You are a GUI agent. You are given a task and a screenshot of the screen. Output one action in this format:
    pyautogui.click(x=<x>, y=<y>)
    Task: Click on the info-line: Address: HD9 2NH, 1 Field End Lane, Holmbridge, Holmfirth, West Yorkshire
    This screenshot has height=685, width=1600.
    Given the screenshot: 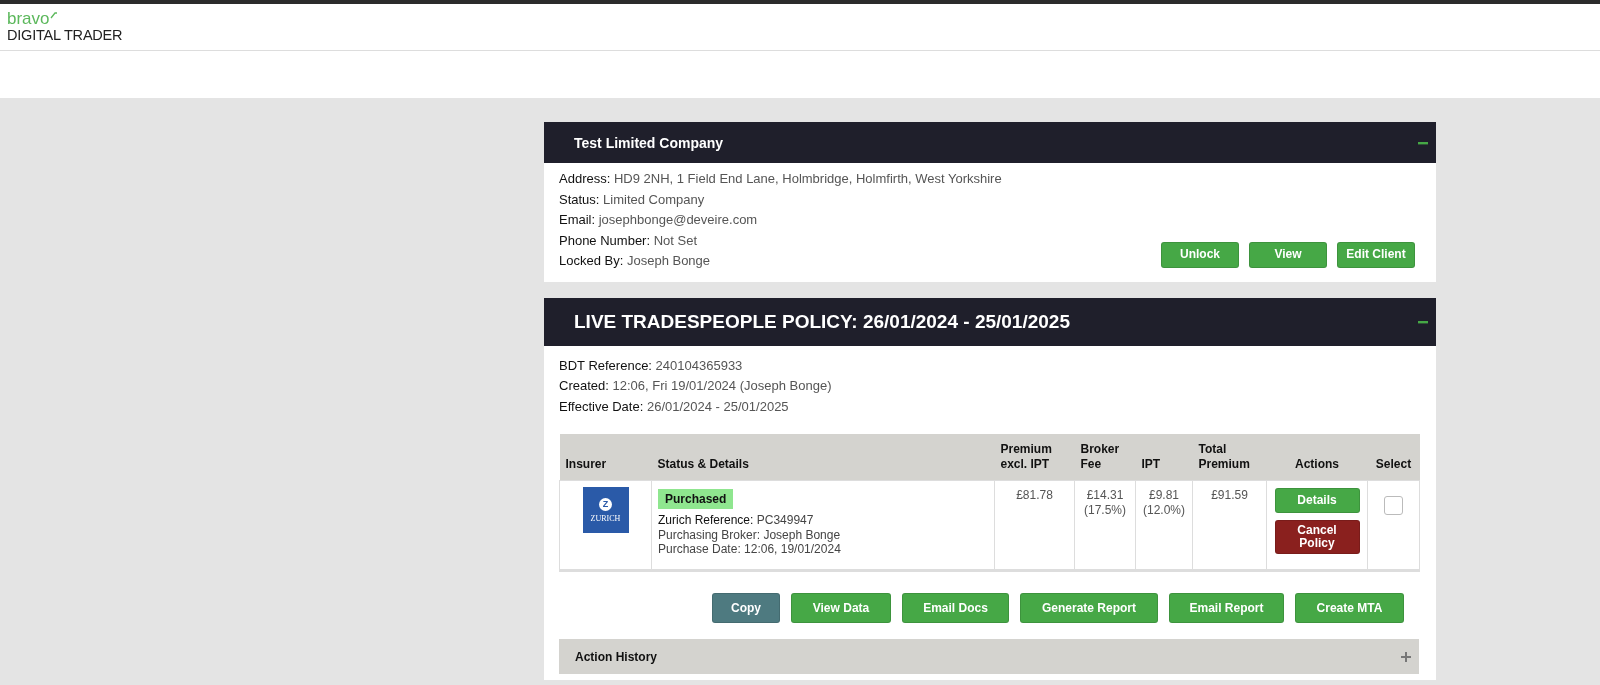 What is the action you would take?
    pyautogui.click(x=780, y=179)
    